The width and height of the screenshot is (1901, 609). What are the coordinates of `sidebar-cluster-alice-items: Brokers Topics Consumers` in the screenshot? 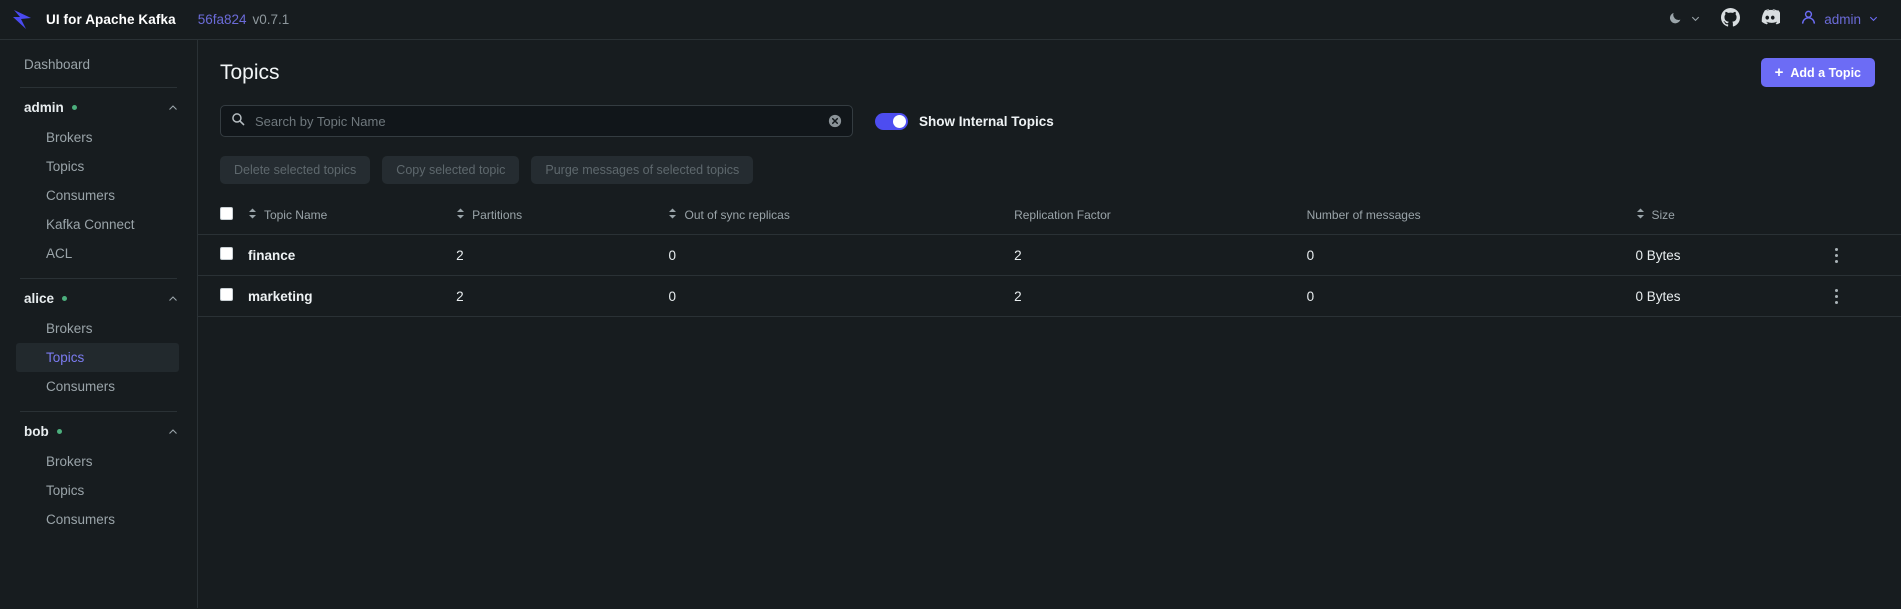 It's located at (98, 358).